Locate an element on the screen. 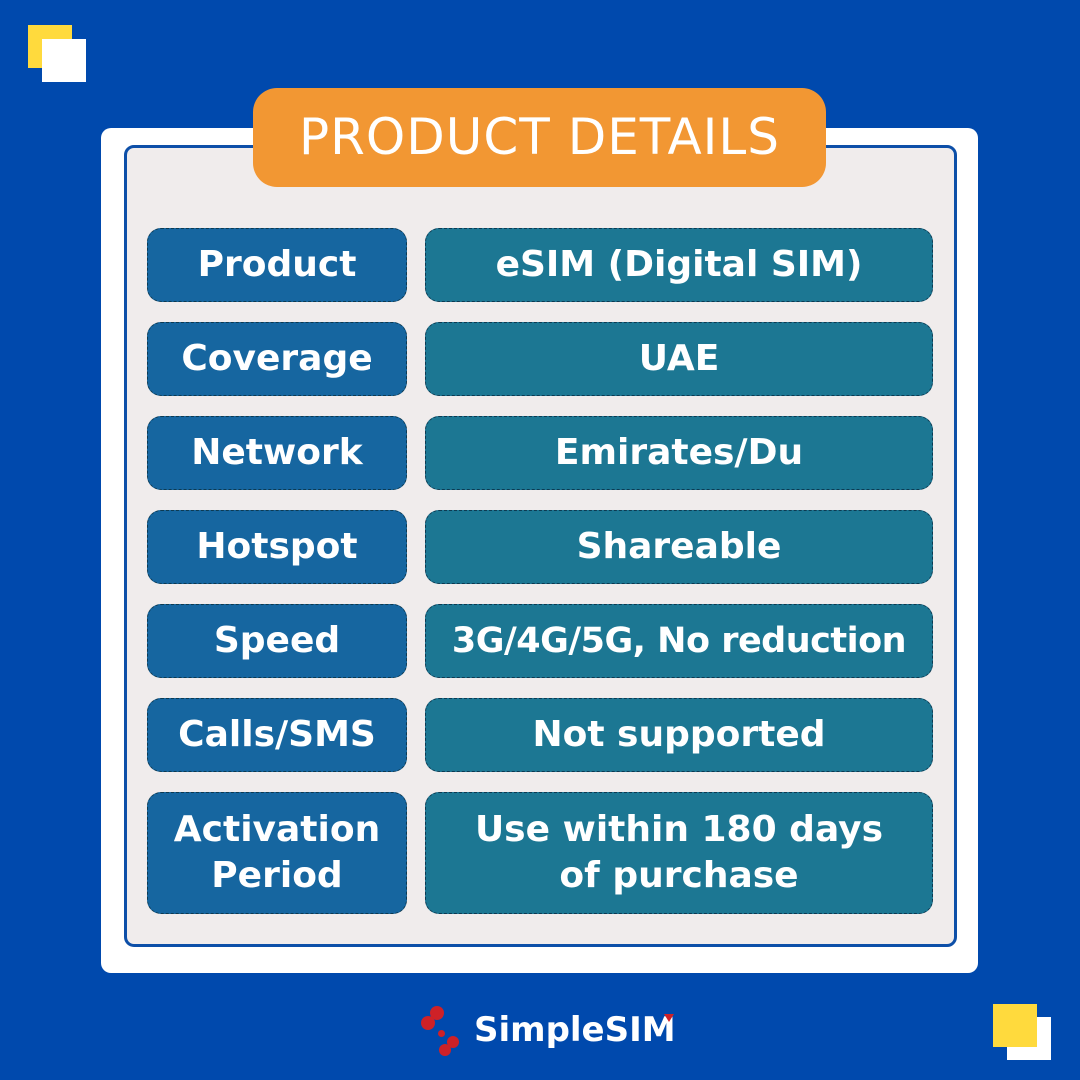 The width and height of the screenshot is (1080, 1080). page-title: PRODUCT DETAILS is located at coordinates (539, 137).